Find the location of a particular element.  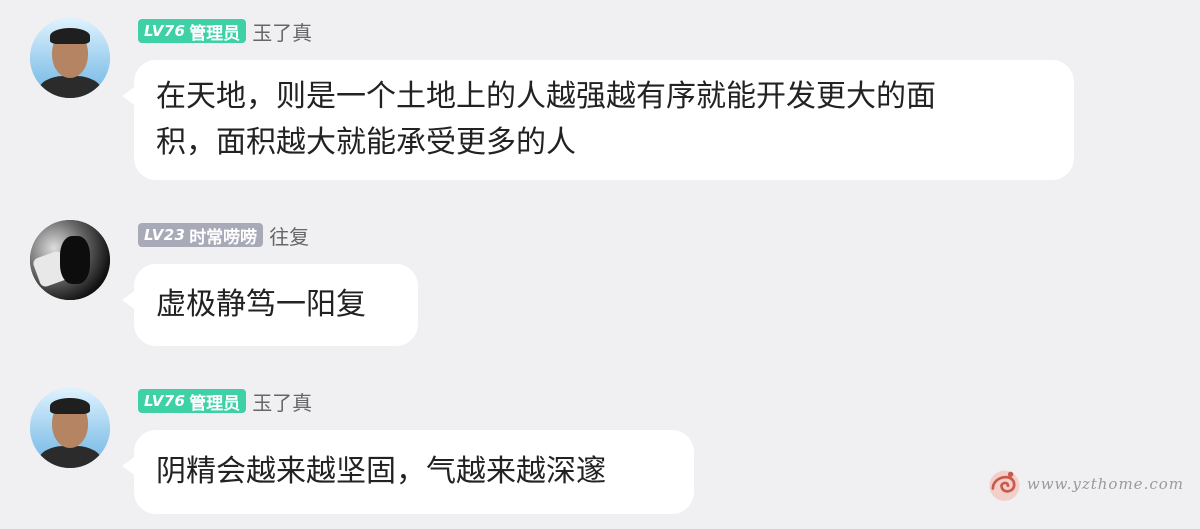

swirl-logo-icon is located at coordinates (1004, 485).